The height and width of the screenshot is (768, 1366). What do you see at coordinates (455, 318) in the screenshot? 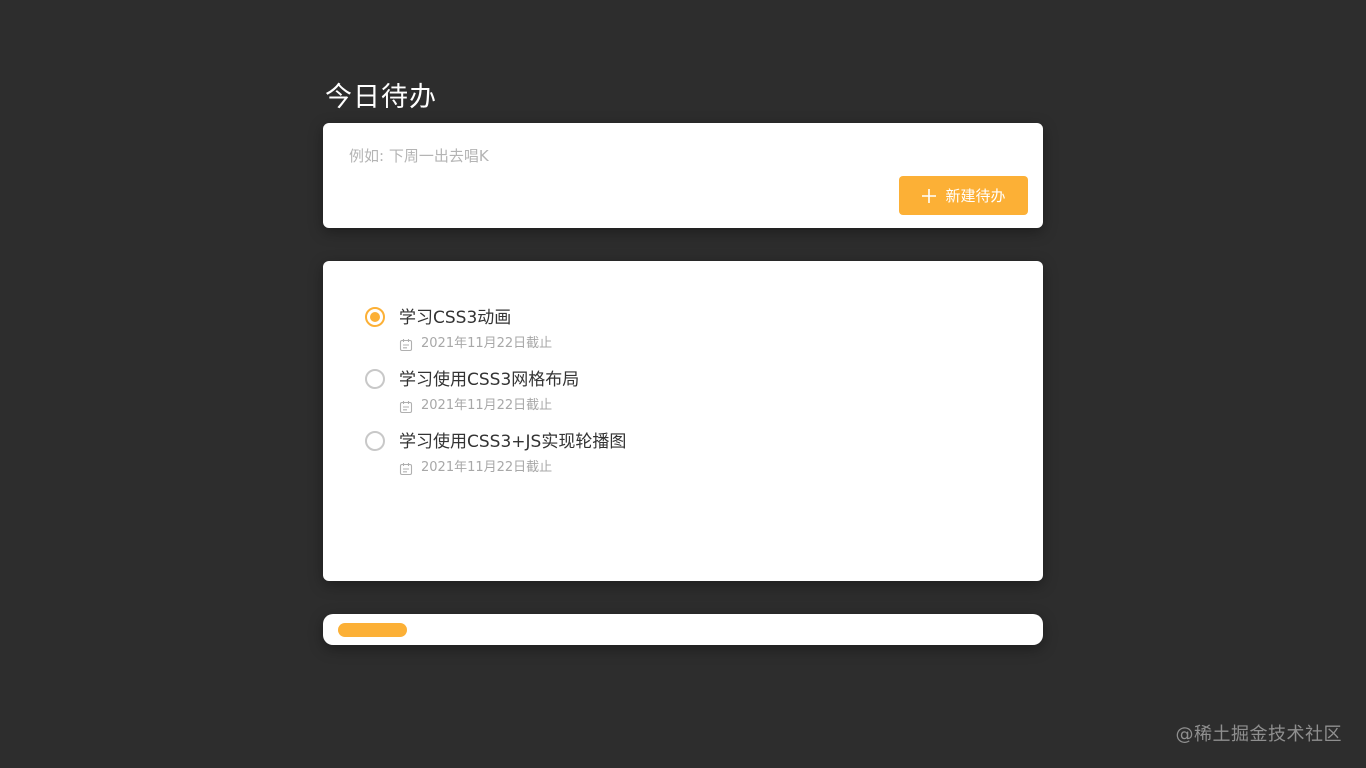
I see `todo-title: 学习CSS3动画` at bounding box center [455, 318].